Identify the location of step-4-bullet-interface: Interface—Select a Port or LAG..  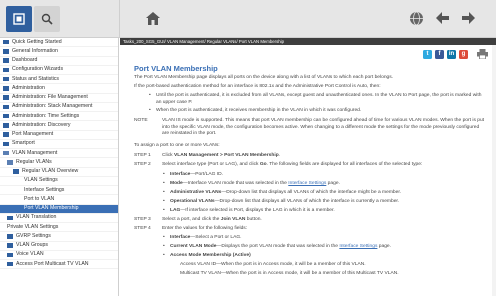
(324, 238).